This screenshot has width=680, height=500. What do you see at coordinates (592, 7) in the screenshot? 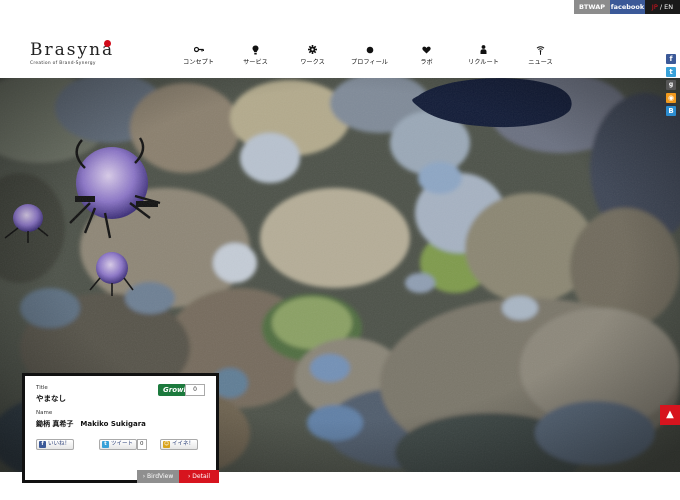
I see `btwap-link: BTWAP` at bounding box center [592, 7].